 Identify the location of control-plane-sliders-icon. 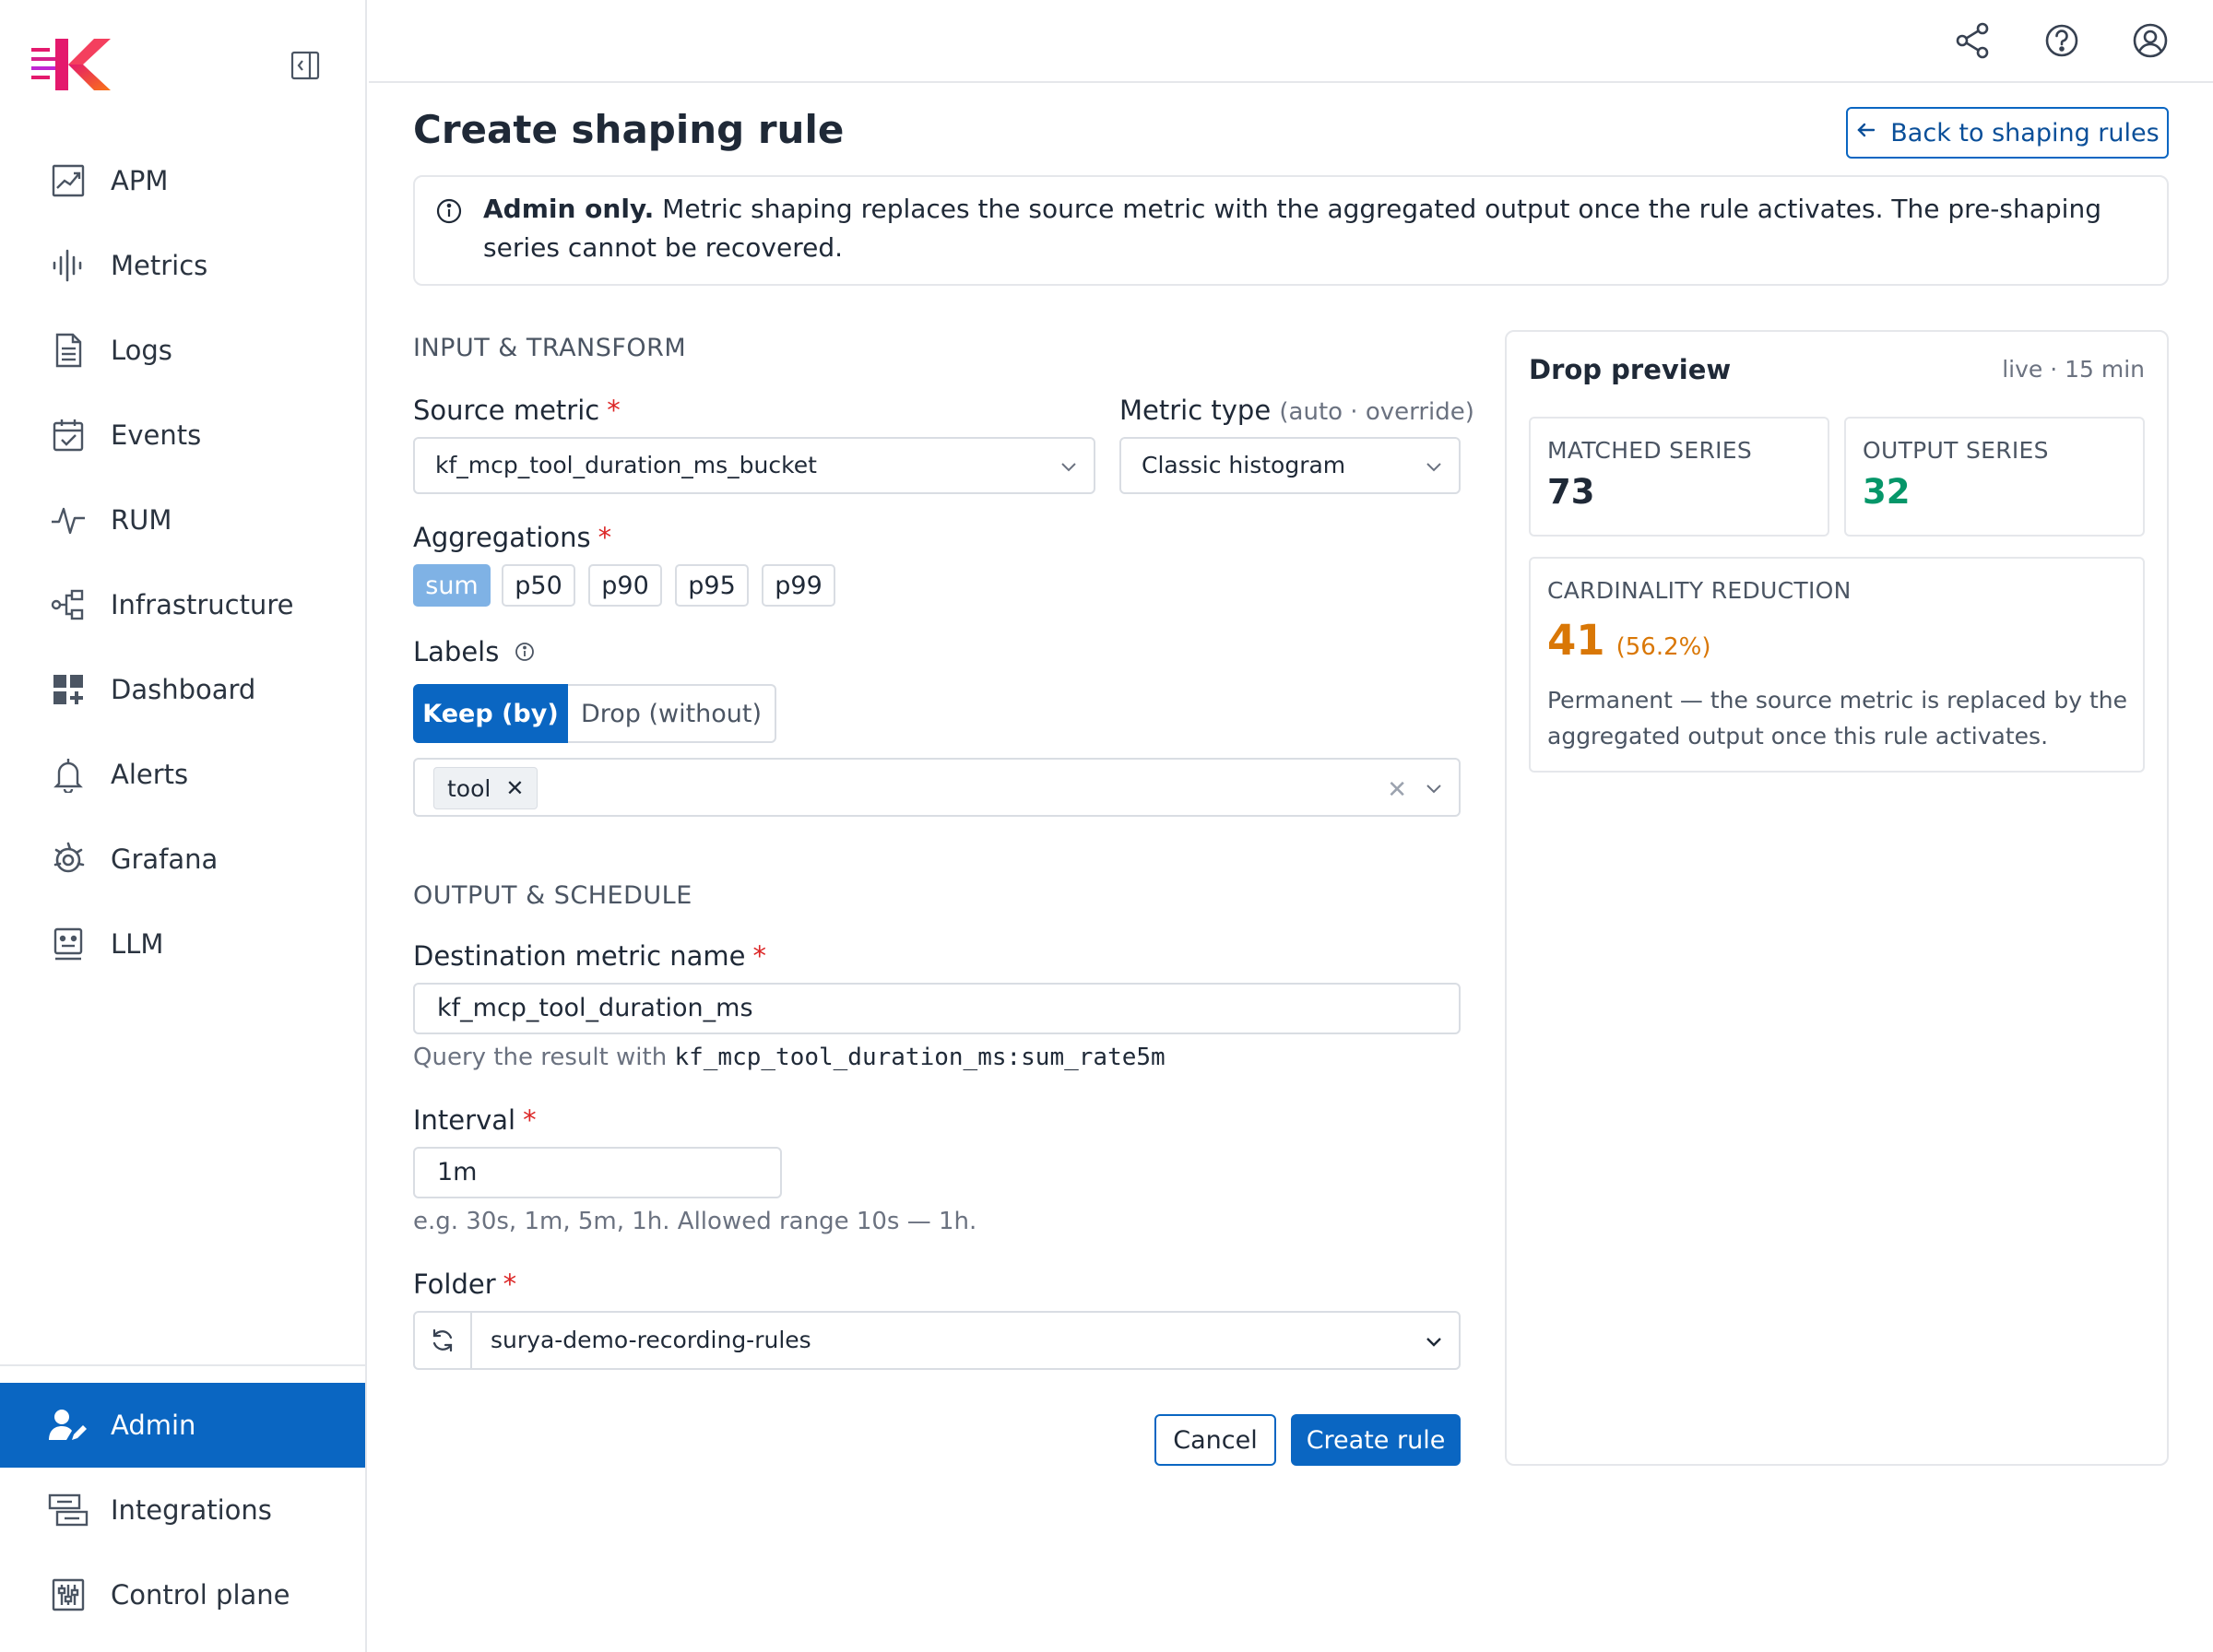
(68, 1595).